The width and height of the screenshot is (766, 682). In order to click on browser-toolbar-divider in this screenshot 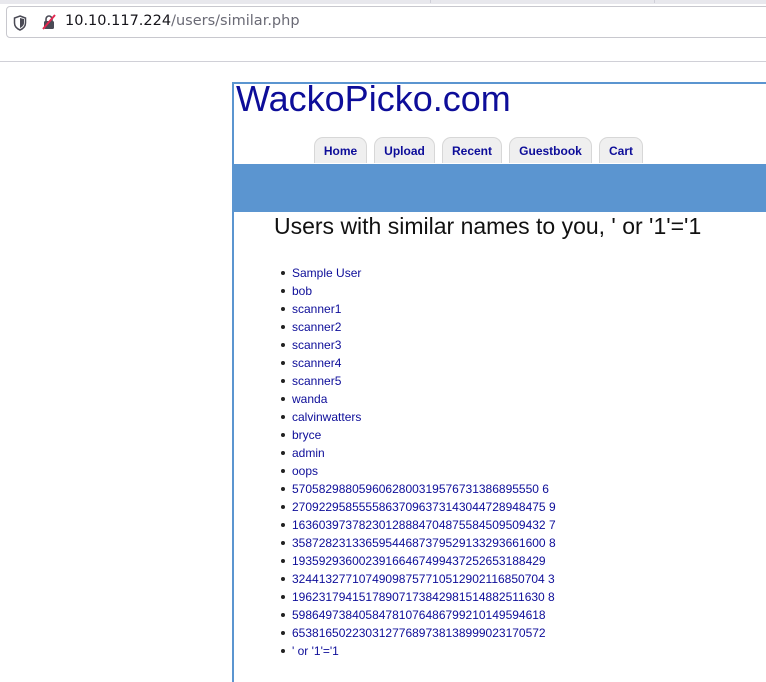, I will do `click(383, 61)`.